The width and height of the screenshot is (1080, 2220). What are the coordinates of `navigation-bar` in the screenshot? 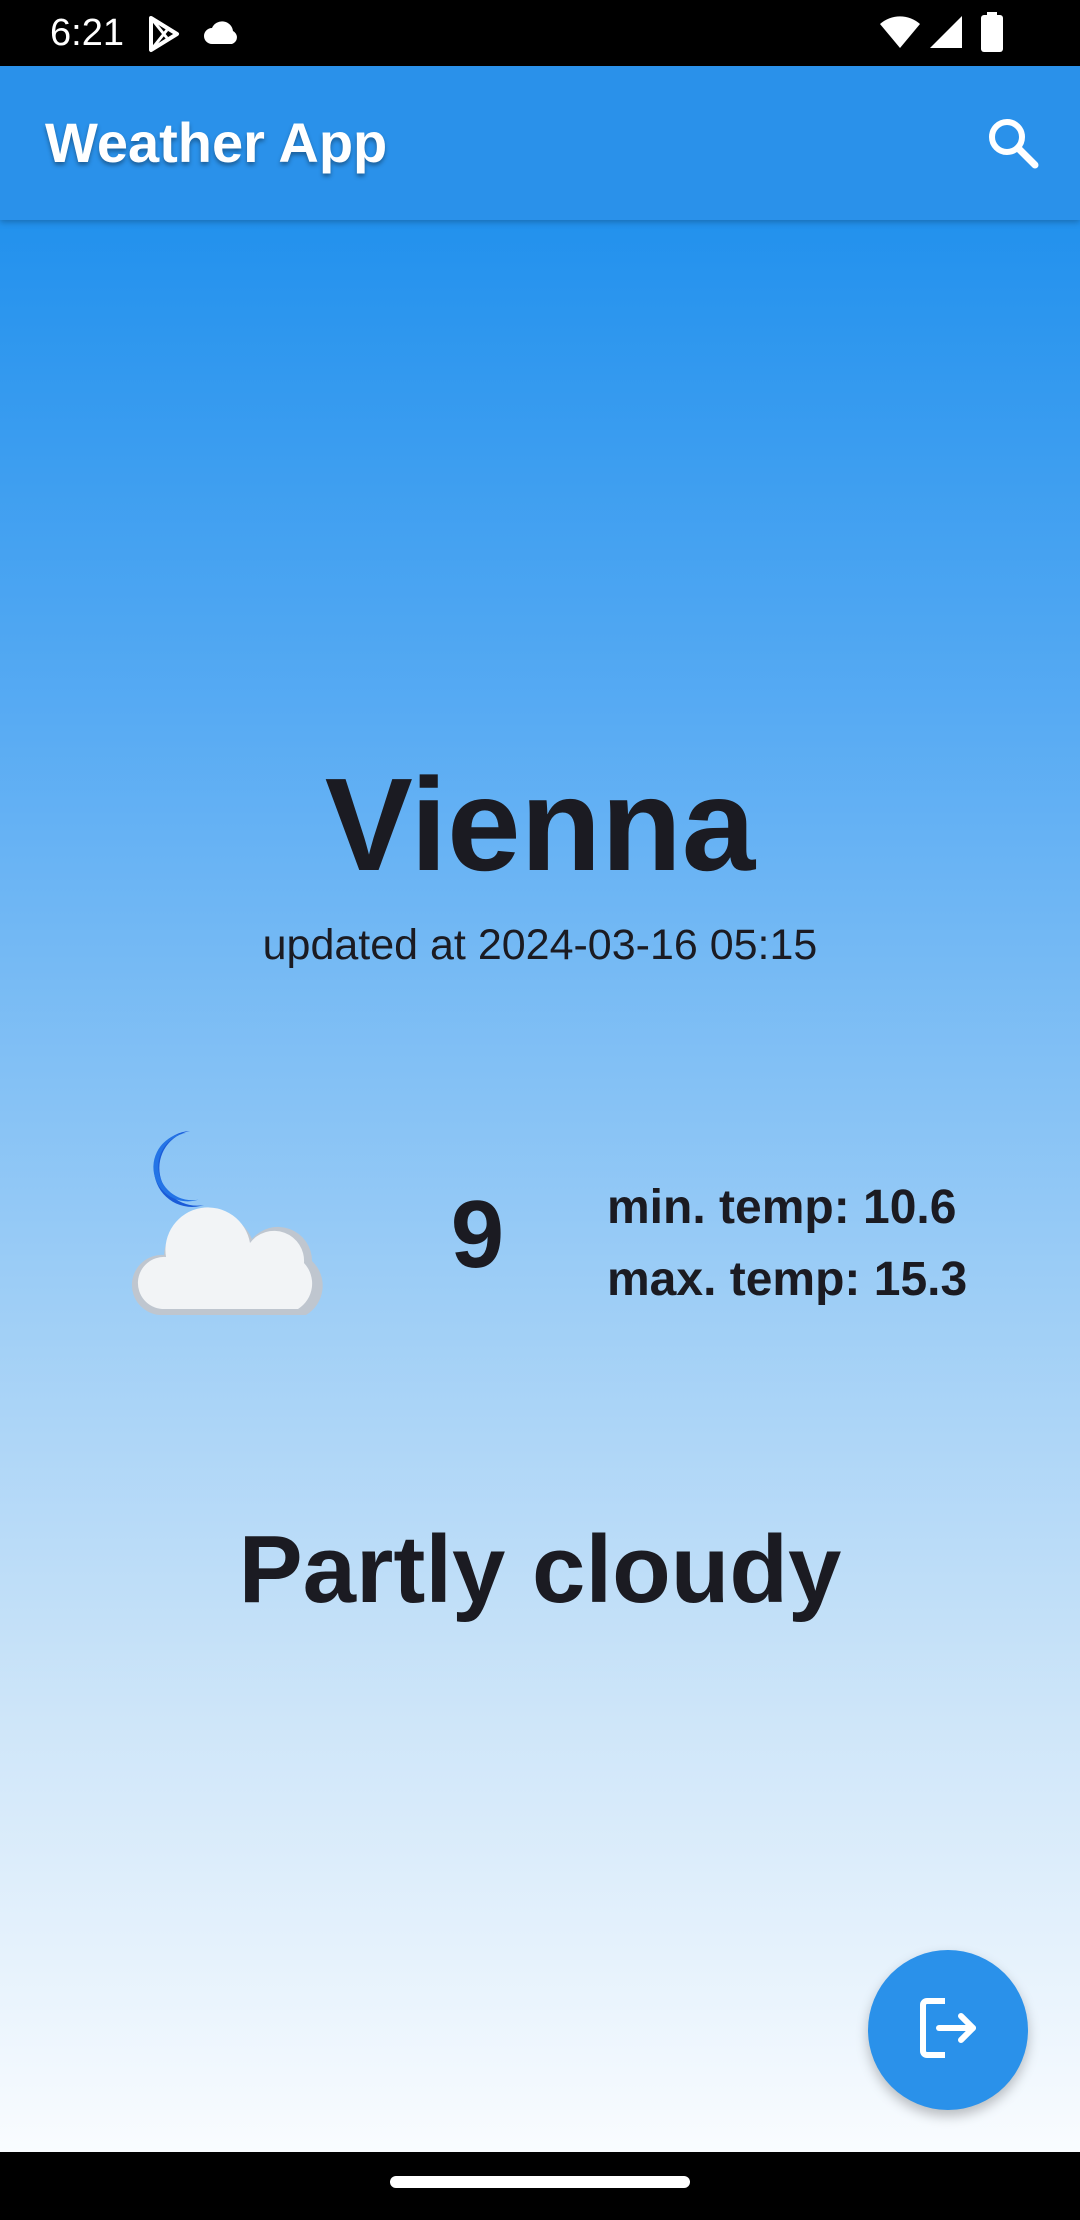 It's located at (540, 2186).